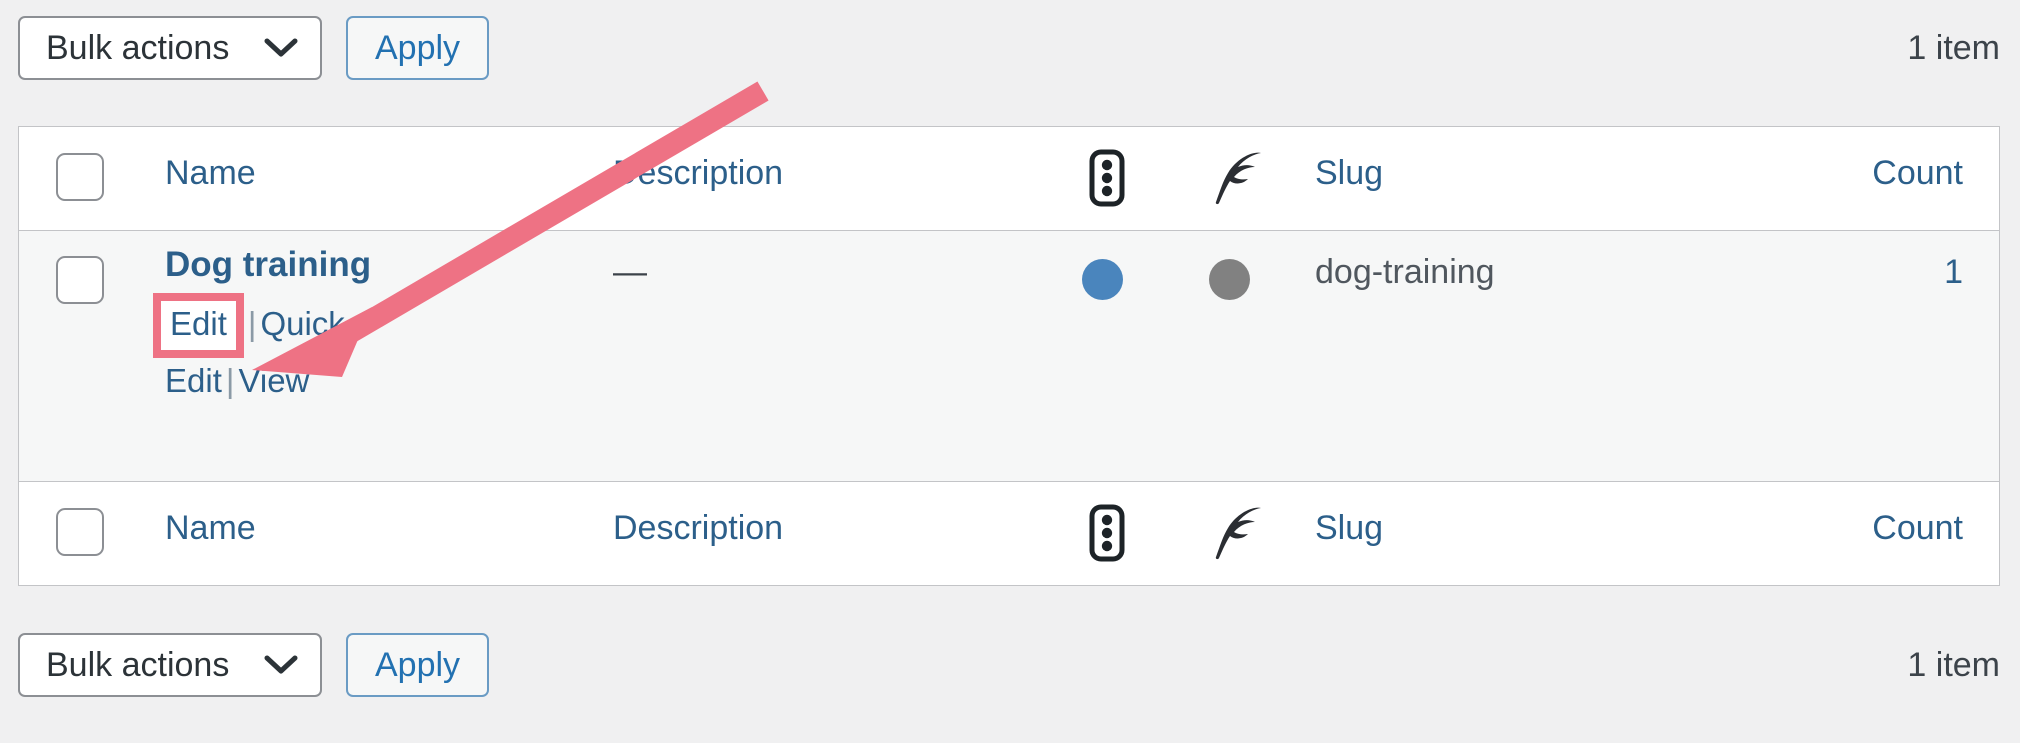  Describe the element at coordinates (1102, 279) in the screenshot. I see `status-dot-blue` at that location.